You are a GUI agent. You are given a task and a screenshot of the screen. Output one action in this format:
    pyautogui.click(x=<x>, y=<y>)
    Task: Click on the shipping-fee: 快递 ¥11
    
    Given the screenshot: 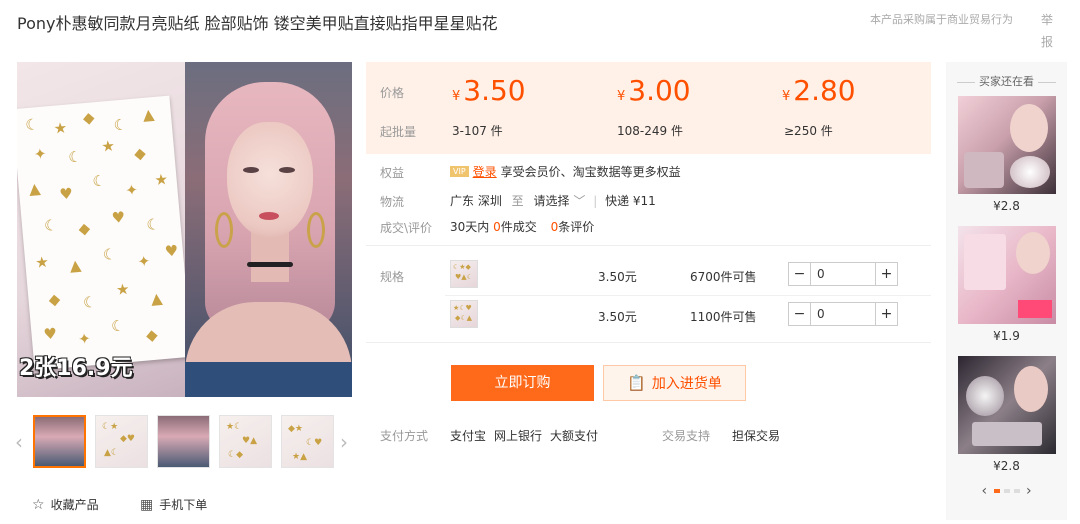 What is the action you would take?
    pyautogui.click(x=630, y=201)
    